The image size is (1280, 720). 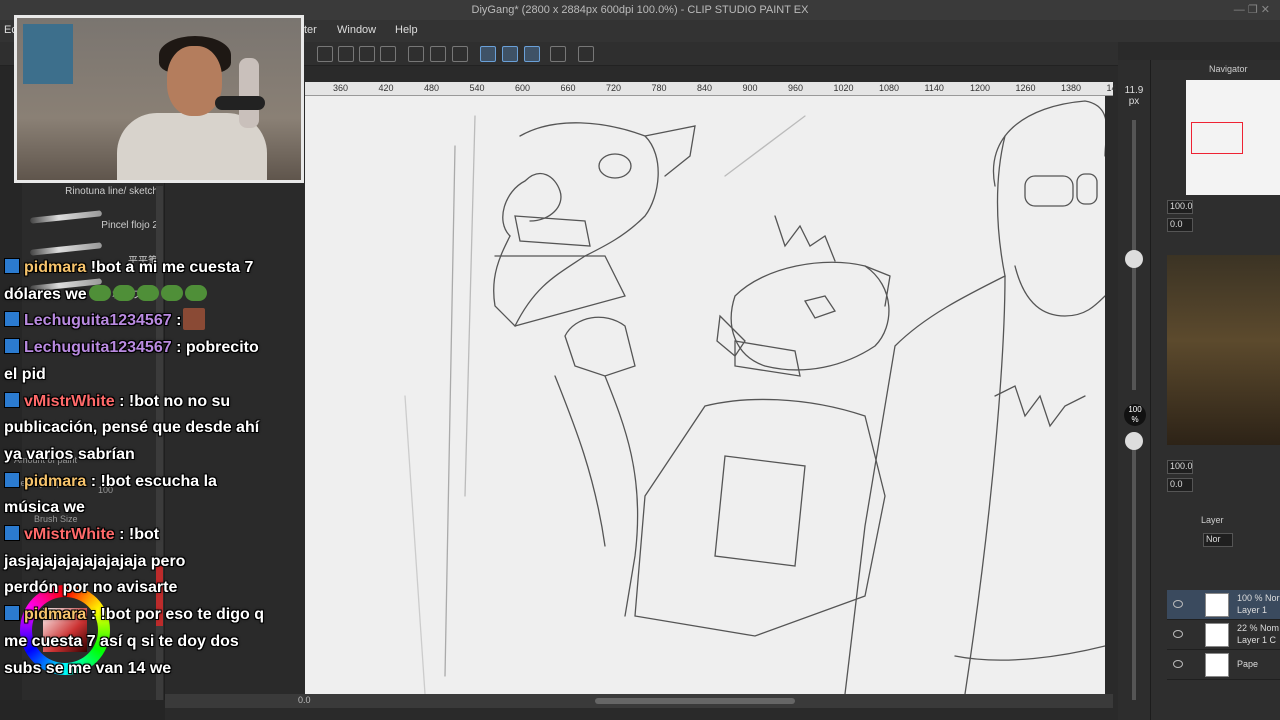 What do you see at coordinates (388, 54) in the screenshot?
I see `transform-icon` at bounding box center [388, 54].